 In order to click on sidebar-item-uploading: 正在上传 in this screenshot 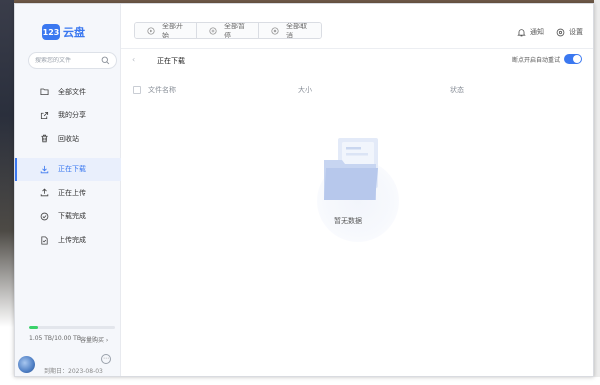, I will do `click(68, 192)`.